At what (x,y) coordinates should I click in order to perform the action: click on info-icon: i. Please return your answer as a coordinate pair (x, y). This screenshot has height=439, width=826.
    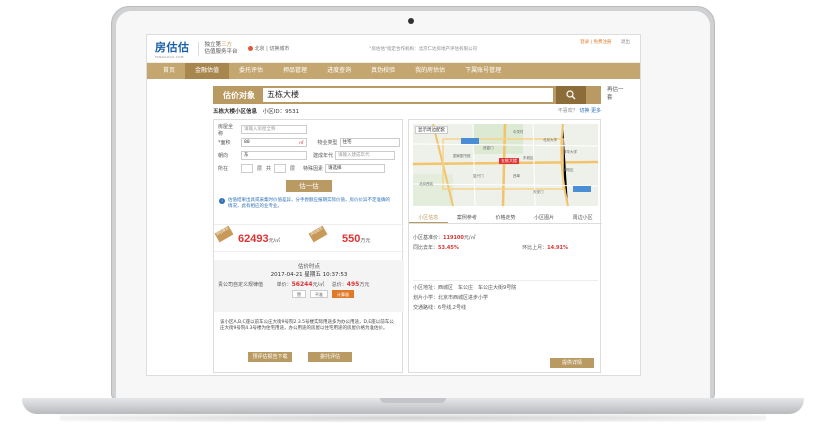
    Looking at the image, I should click on (222, 201).